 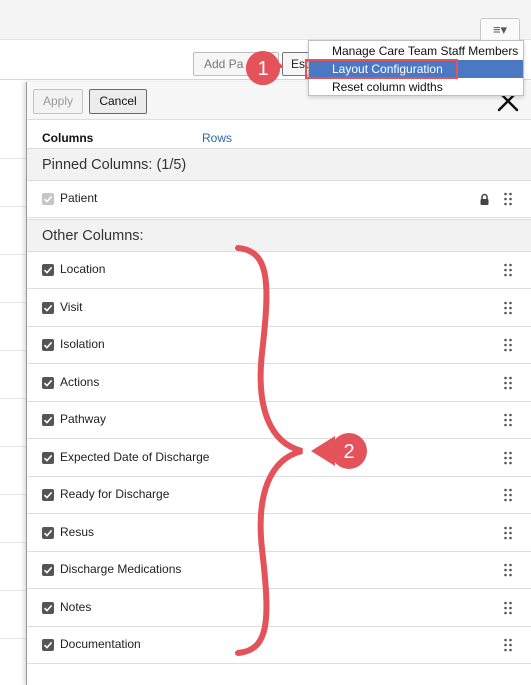 I want to click on menu-item-reset-column-widths: Reset column widths, so click(x=416, y=87).